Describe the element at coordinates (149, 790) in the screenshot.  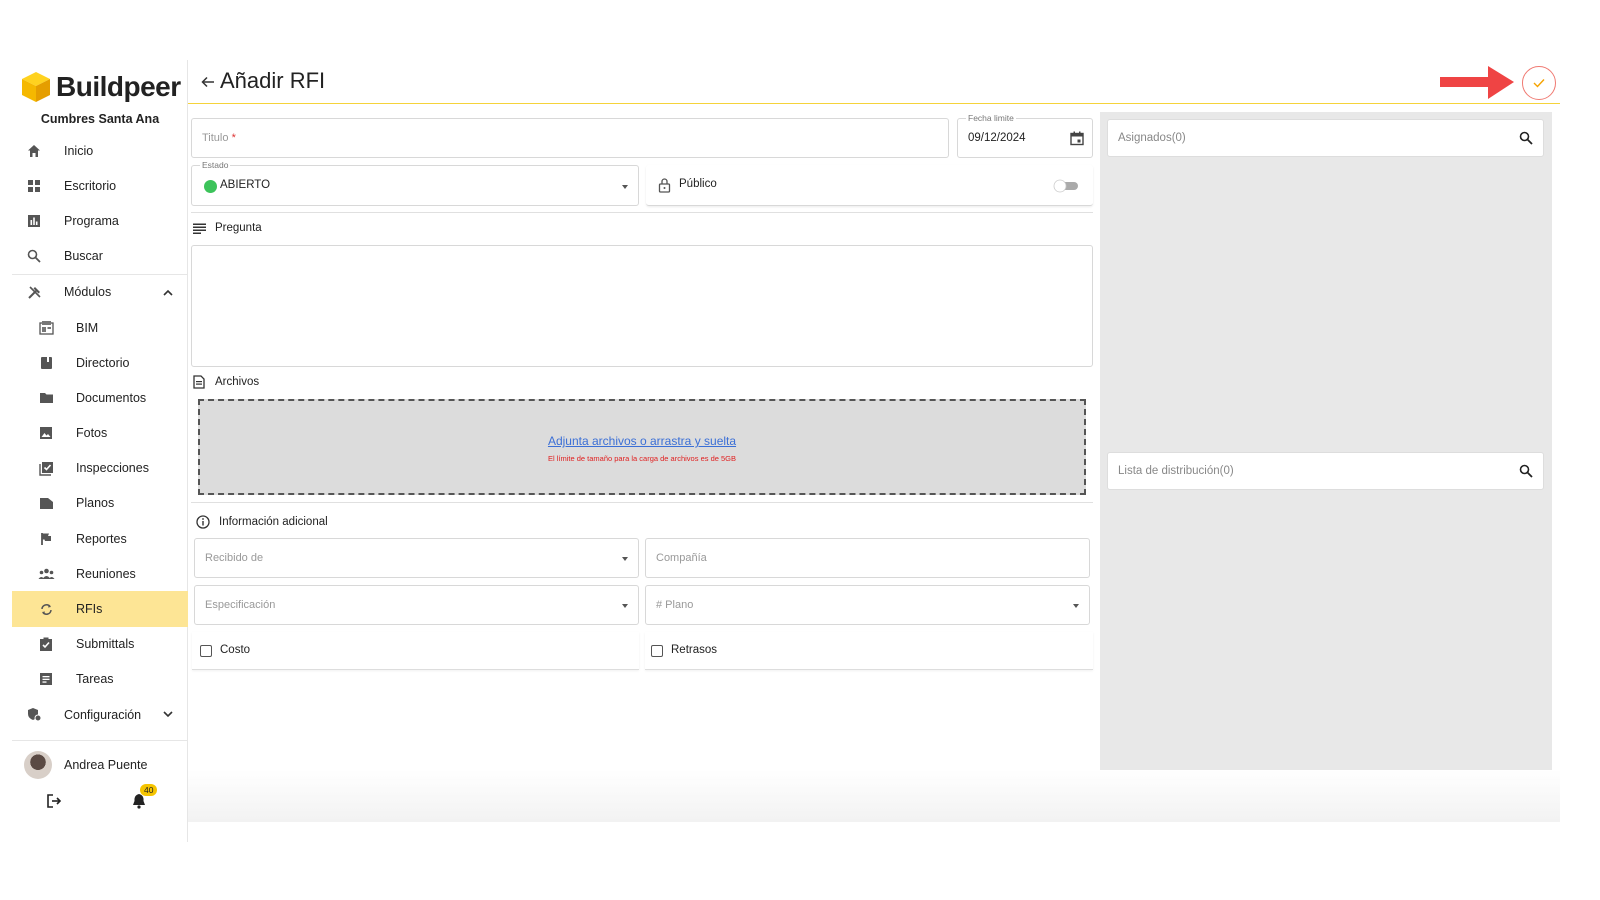
I see `notification-badge: 40` at that location.